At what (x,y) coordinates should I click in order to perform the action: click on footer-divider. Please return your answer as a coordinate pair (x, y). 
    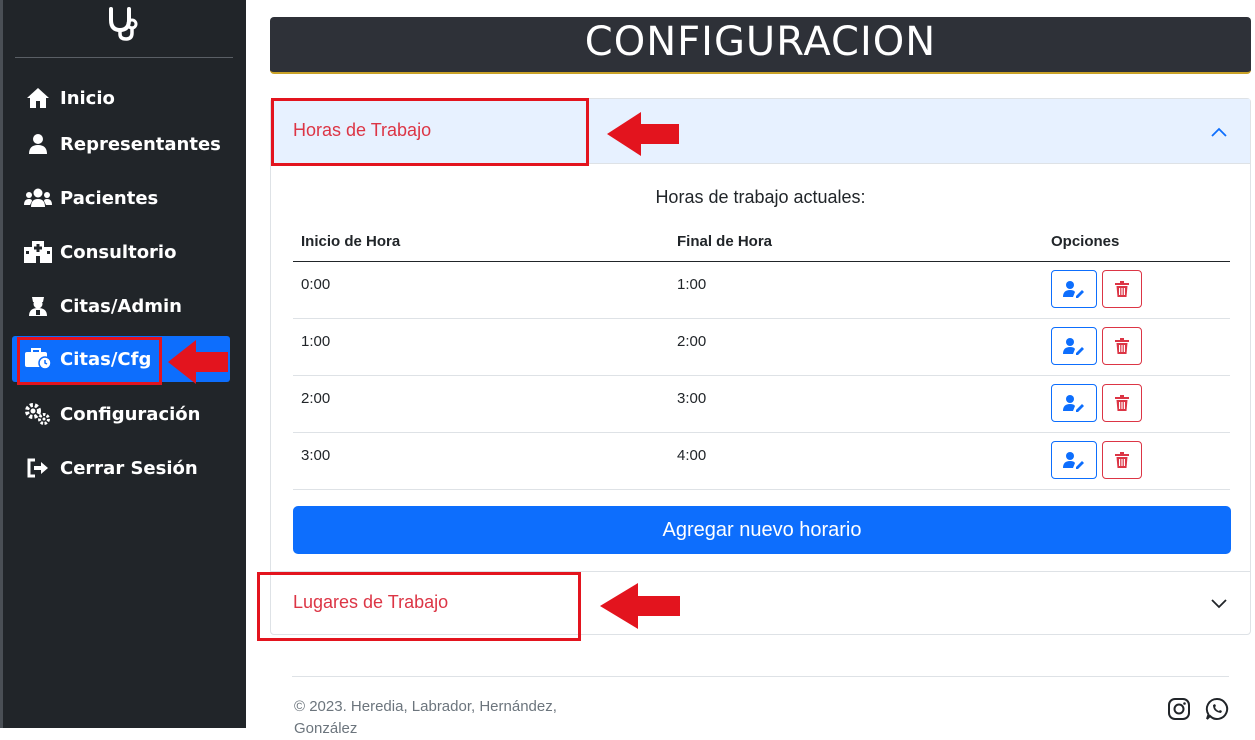
    Looking at the image, I should click on (760, 676).